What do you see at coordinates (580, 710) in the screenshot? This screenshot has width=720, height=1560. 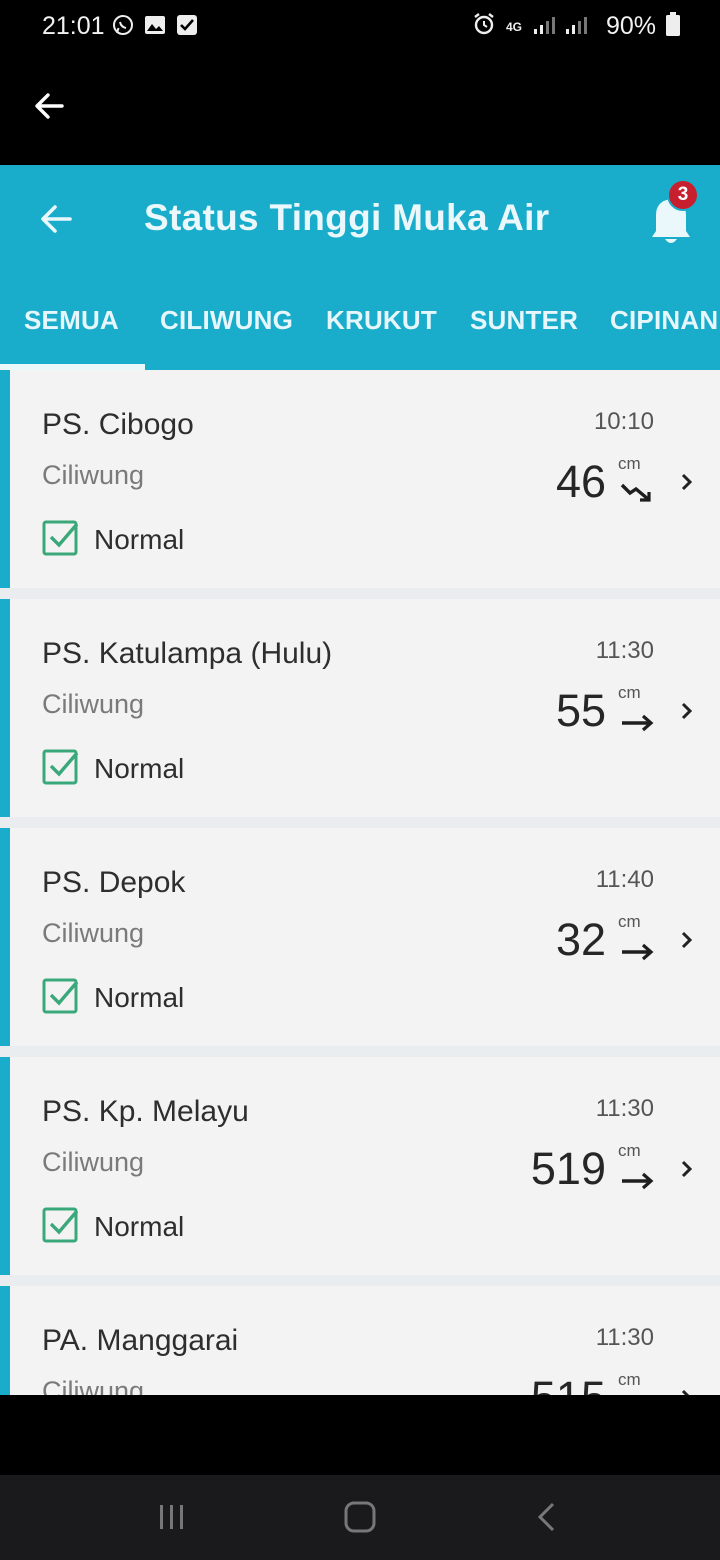 I see `water-level: 55` at bounding box center [580, 710].